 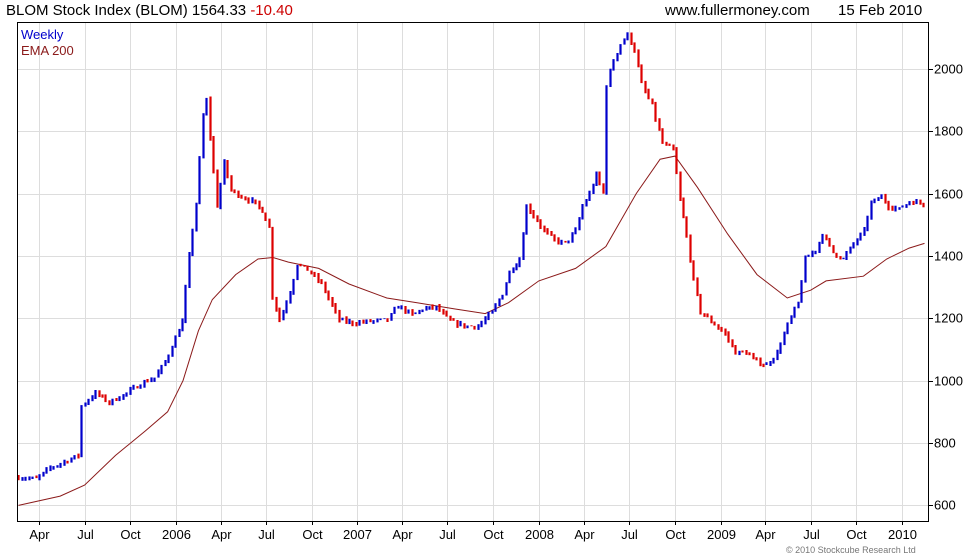 What do you see at coordinates (357, 534) in the screenshot?
I see `x-tick-label: 2007` at bounding box center [357, 534].